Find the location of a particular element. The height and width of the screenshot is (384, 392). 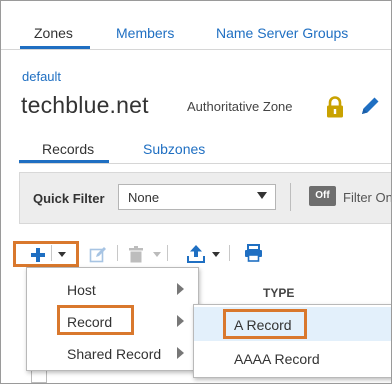

records-toolbar is located at coordinates (196, 253).